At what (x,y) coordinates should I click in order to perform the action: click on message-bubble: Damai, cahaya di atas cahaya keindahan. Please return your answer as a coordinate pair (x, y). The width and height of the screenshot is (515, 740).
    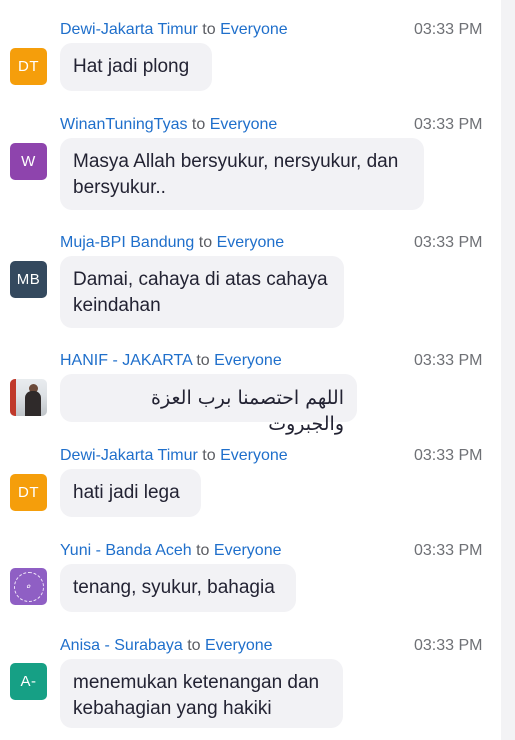
    Looking at the image, I should click on (202, 292).